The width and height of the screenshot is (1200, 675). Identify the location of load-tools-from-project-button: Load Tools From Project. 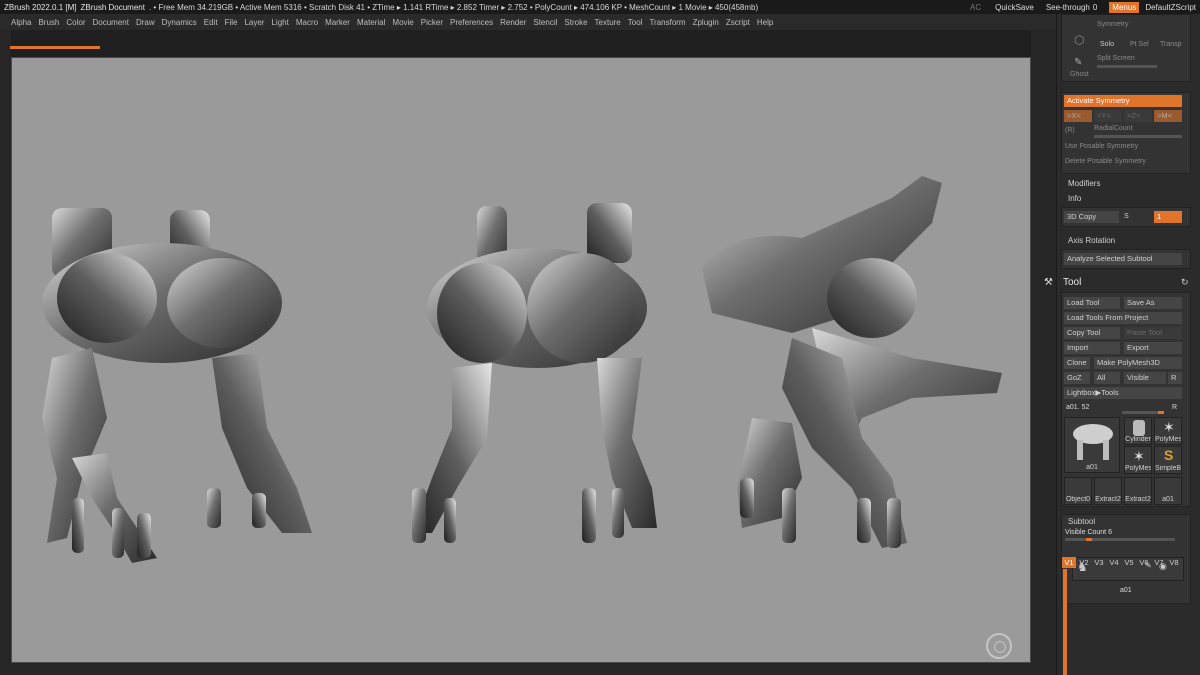
(1123, 318).